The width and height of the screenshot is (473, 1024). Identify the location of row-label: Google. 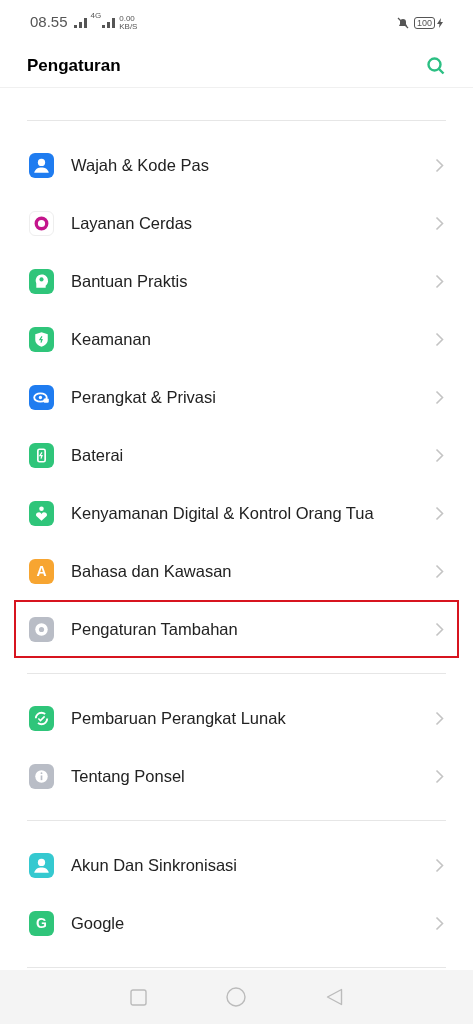
(98, 923).